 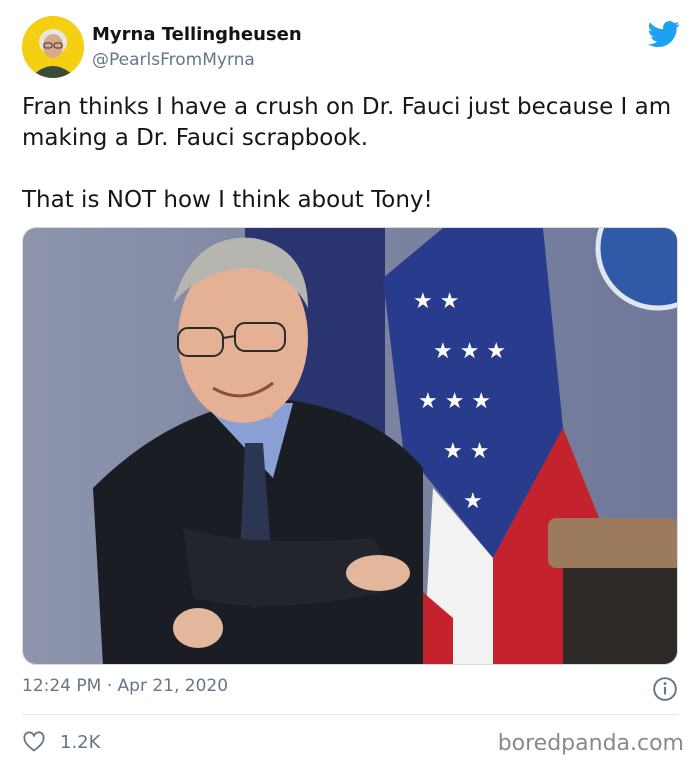 What do you see at coordinates (227, 200) in the screenshot?
I see `tweet-line-2: That is NOT how I think about Tony!` at bounding box center [227, 200].